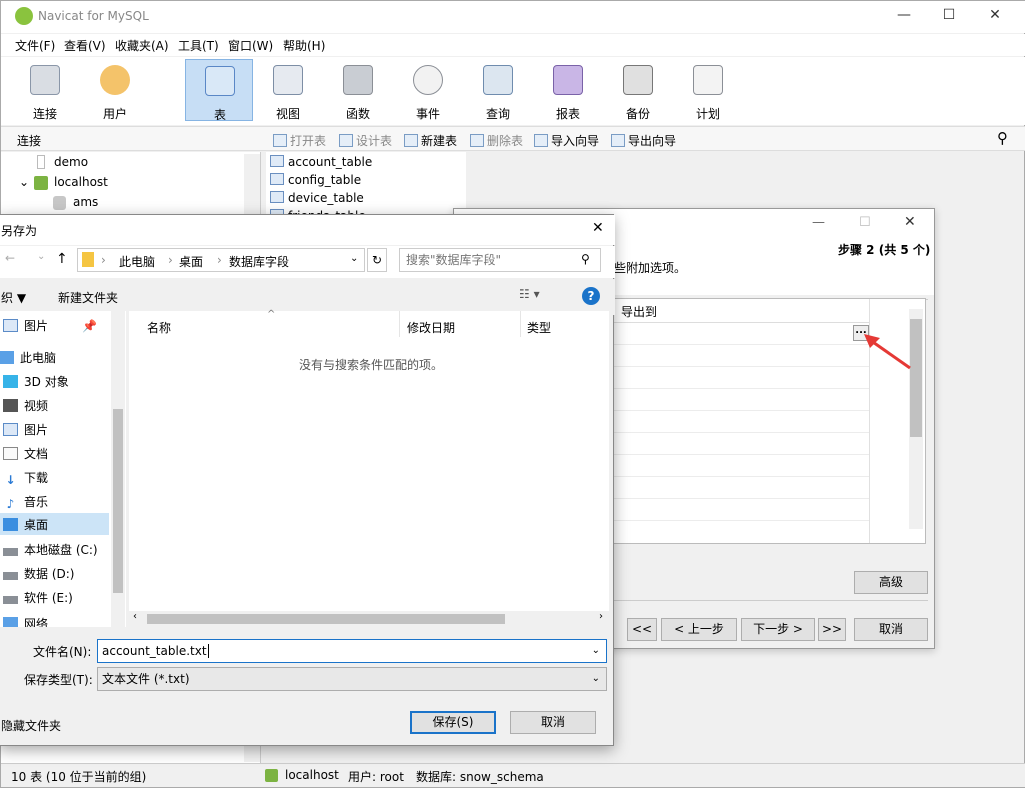 The image size is (1025, 788). I want to click on toolbar-user: 用户, so click(115, 90).